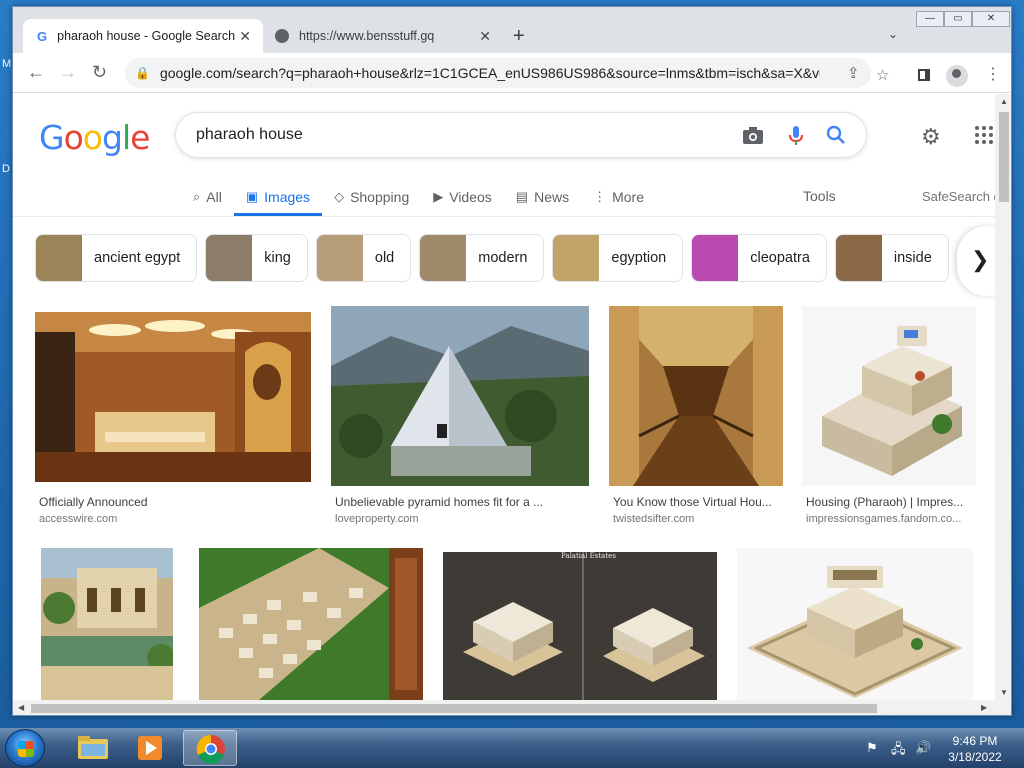 This screenshot has height=768, width=1024. I want to click on tab-images: ▣ Images, so click(278, 198).